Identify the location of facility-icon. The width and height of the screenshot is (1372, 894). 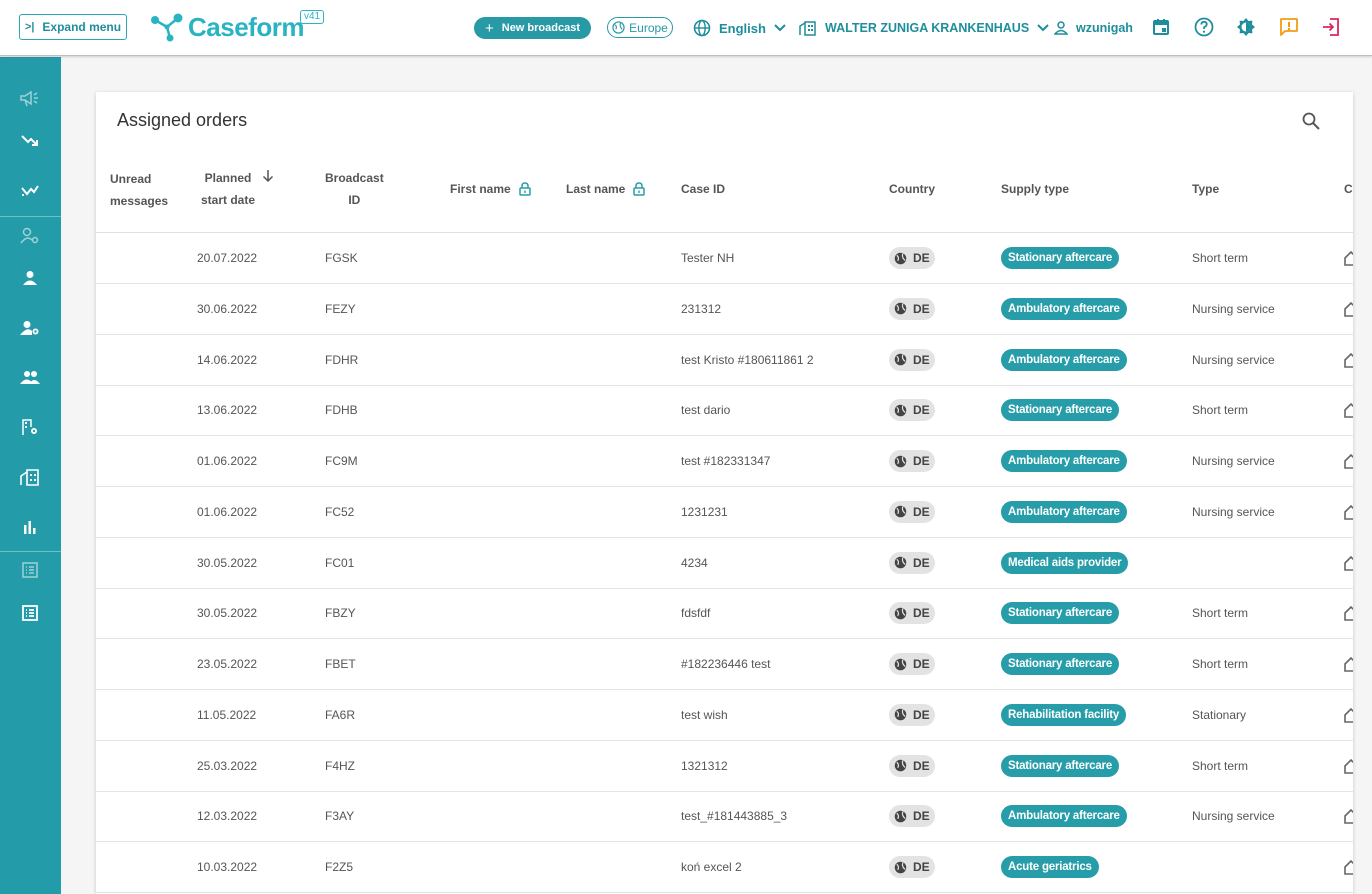
(30, 477).